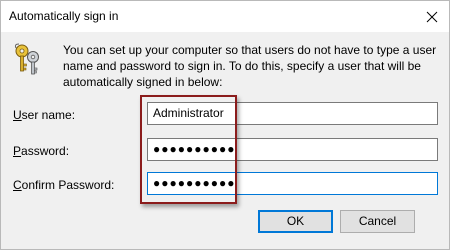 This screenshot has height=250, width=450. Describe the element at coordinates (292, 149) in the screenshot. I see `password-field: ●●●●●●●●●●` at that location.